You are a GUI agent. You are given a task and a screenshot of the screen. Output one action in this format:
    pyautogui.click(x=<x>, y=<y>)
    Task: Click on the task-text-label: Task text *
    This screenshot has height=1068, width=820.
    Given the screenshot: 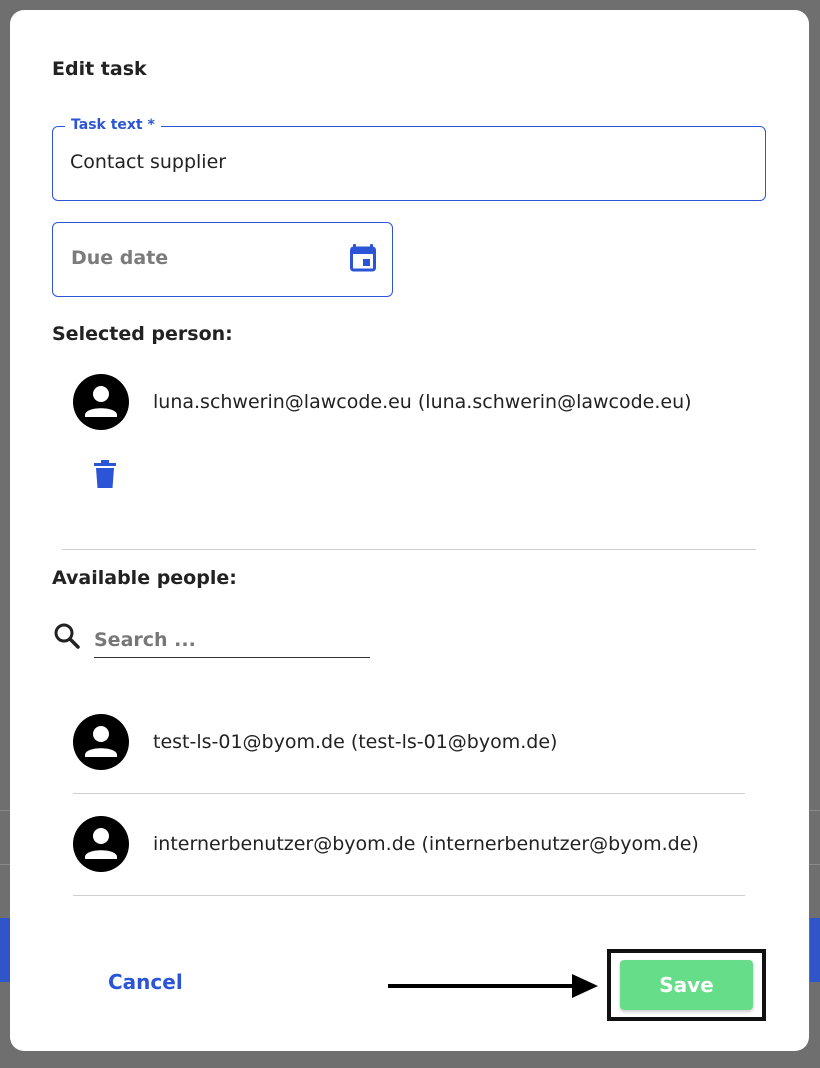 What is the action you would take?
    pyautogui.click(x=113, y=125)
    